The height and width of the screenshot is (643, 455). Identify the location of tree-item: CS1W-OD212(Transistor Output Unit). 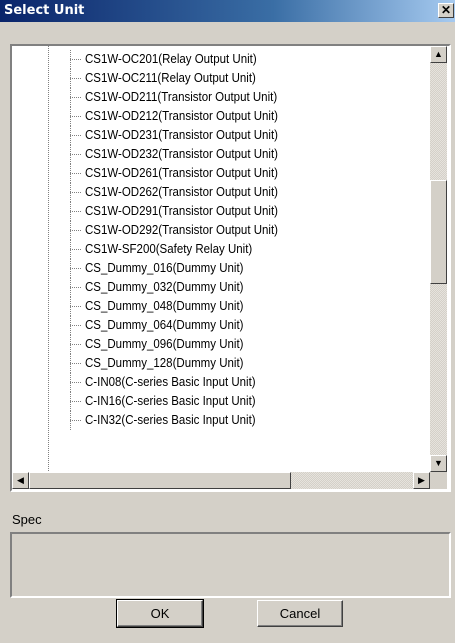
(217, 116).